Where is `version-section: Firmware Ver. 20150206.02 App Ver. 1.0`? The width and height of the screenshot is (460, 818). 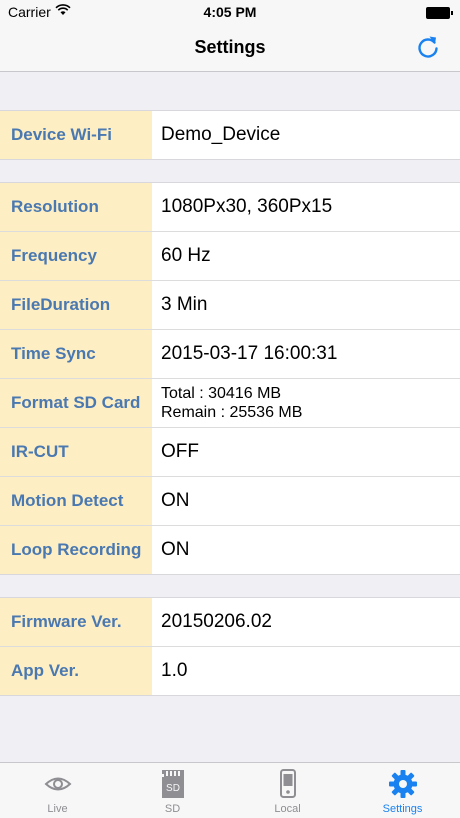 version-section: Firmware Ver. 20150206.02 App Ver. 1.0 is located at coordinates (230, 646).